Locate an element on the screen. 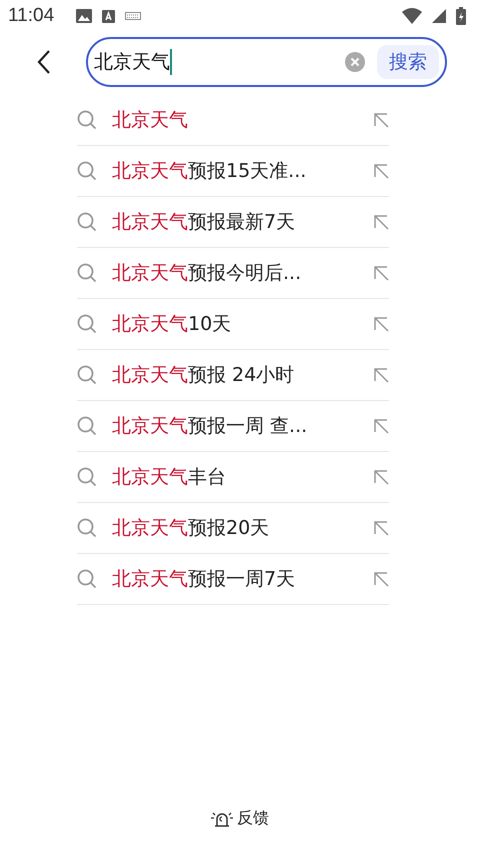 Image resolution: width=480 pixels, height=853 pixels. suggestion-text: 北京天气10天 is located at coordinates (235, 324).